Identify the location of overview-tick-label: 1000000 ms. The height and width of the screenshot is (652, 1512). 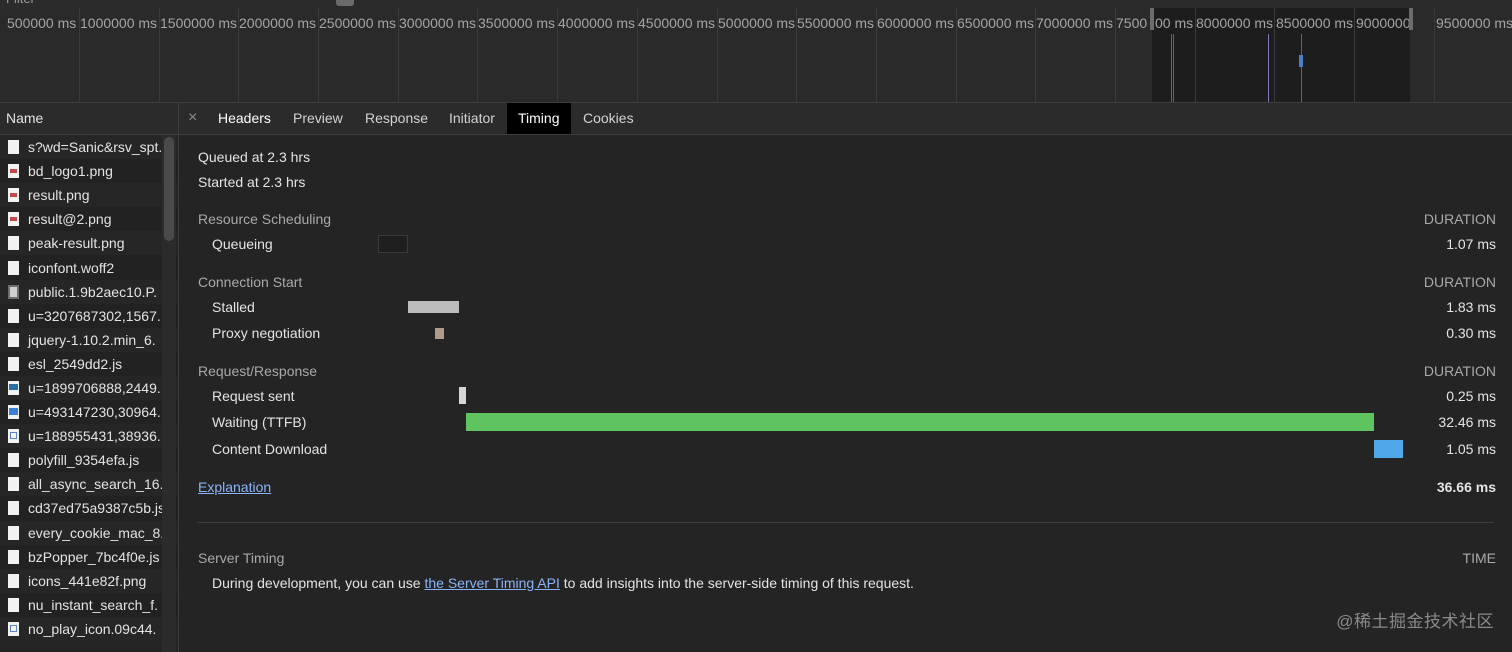
(119, 23).